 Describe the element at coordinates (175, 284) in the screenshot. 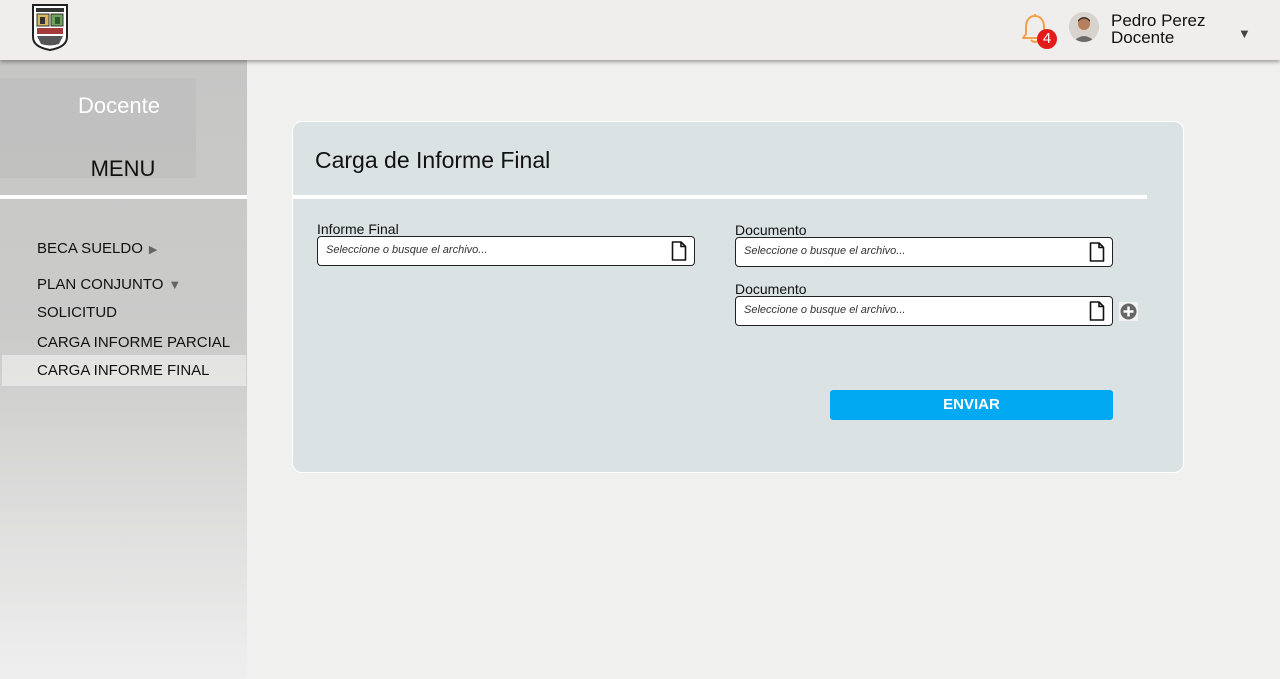

I see `caret-down-icon: ▼` at that location.